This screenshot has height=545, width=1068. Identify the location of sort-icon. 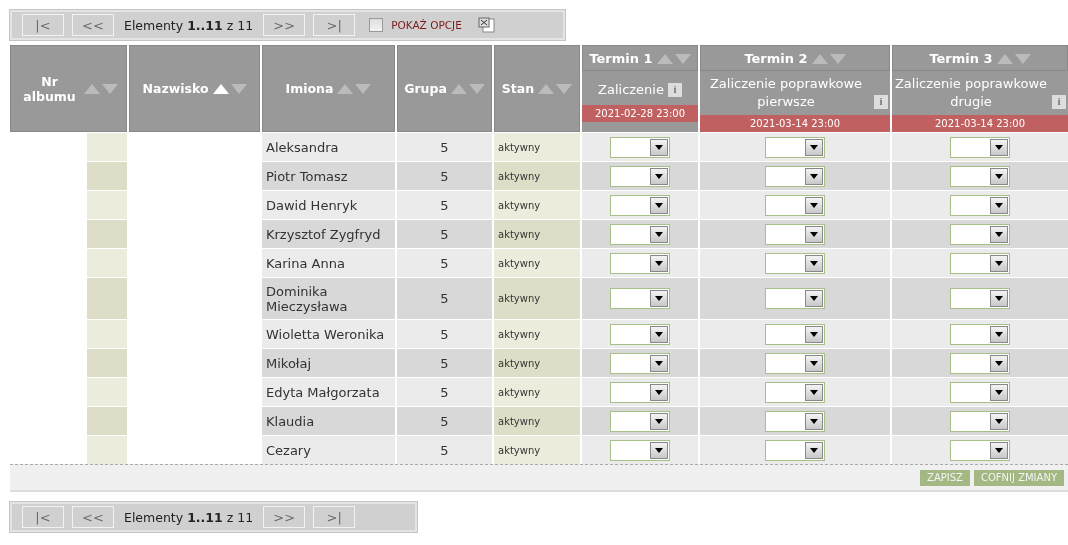
(229, 88).